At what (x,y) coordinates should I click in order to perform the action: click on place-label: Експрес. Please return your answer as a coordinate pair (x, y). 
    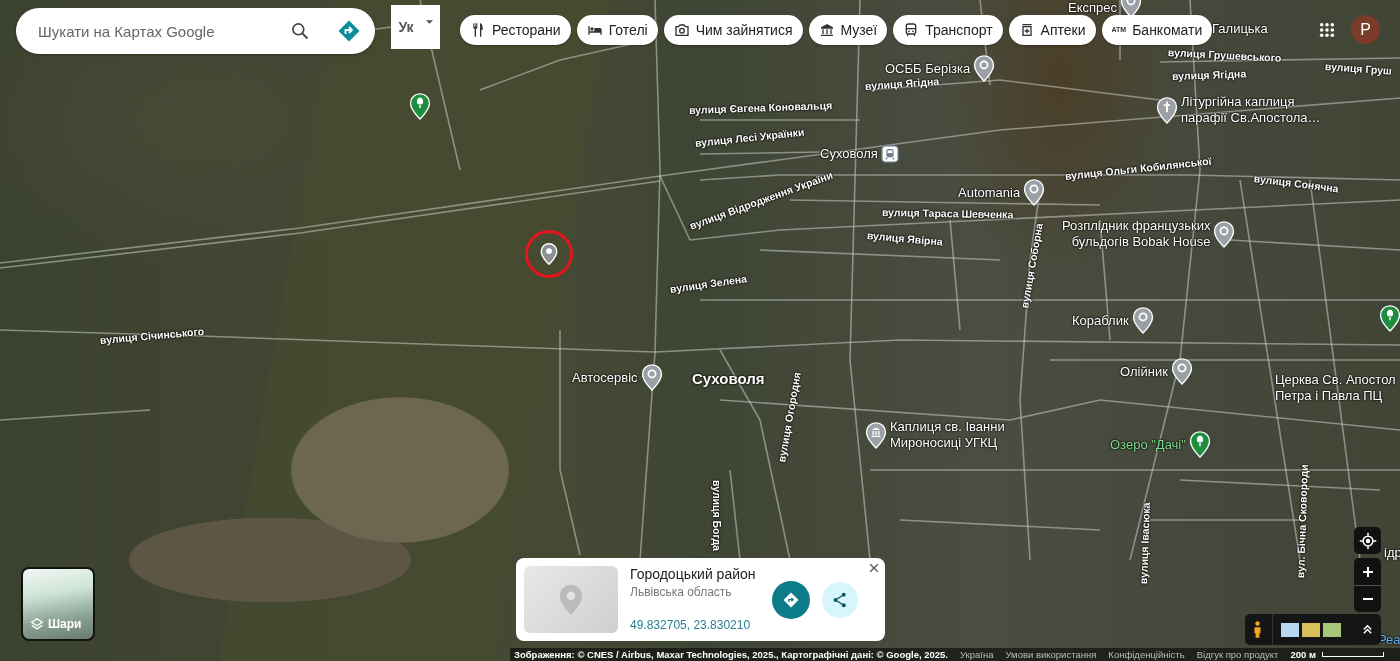
    Looking at the image, I should click on (1092, 8).